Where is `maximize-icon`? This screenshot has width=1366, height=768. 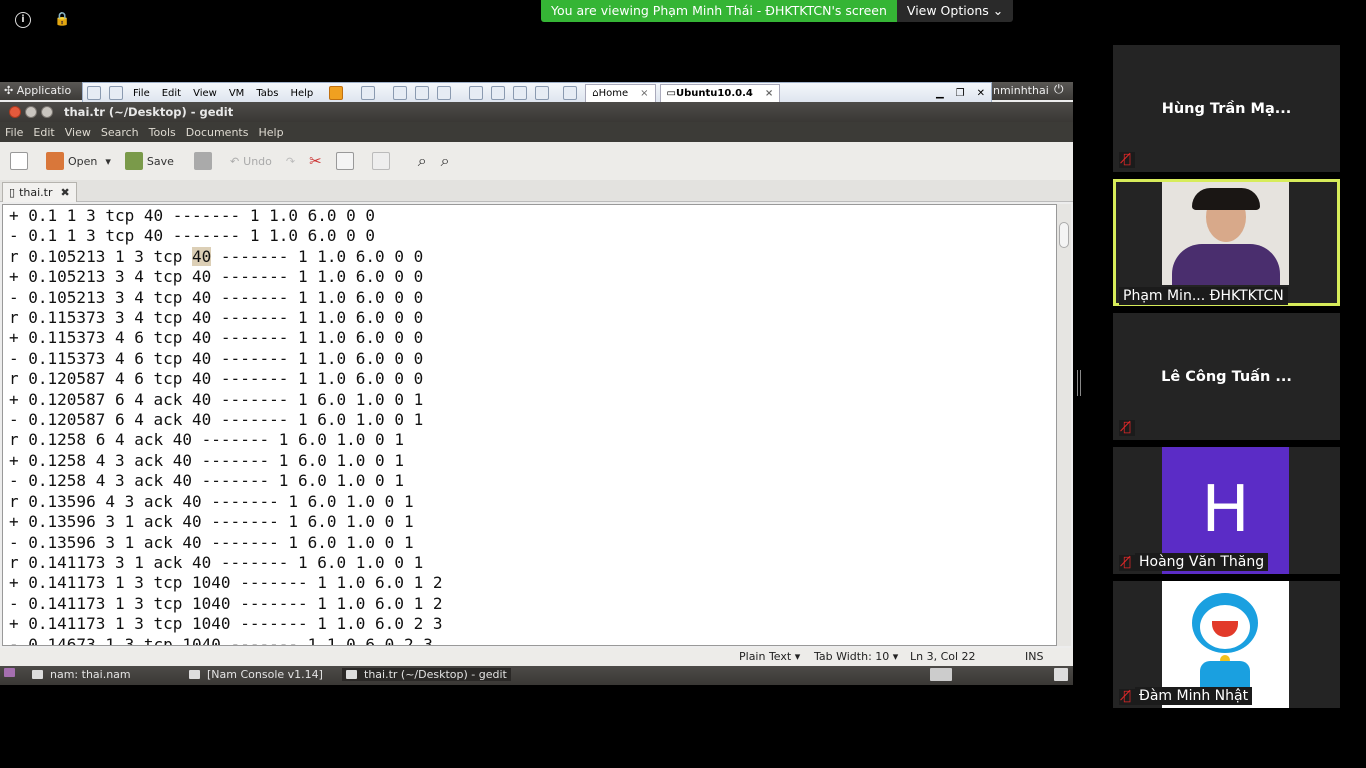
maximize-icon is located at coordinates (47, 112).